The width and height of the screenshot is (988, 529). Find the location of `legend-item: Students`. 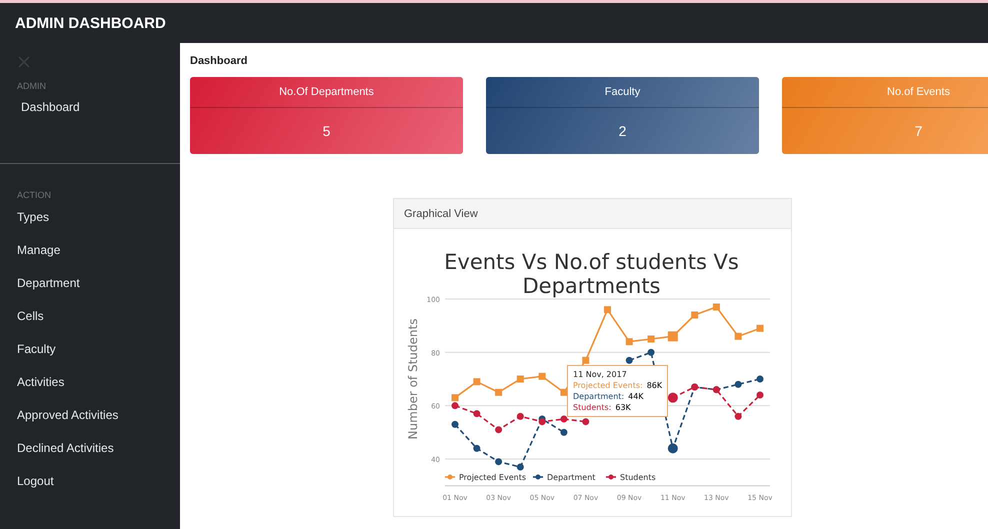

legend-item: Students is located at coordinates (631, 477).